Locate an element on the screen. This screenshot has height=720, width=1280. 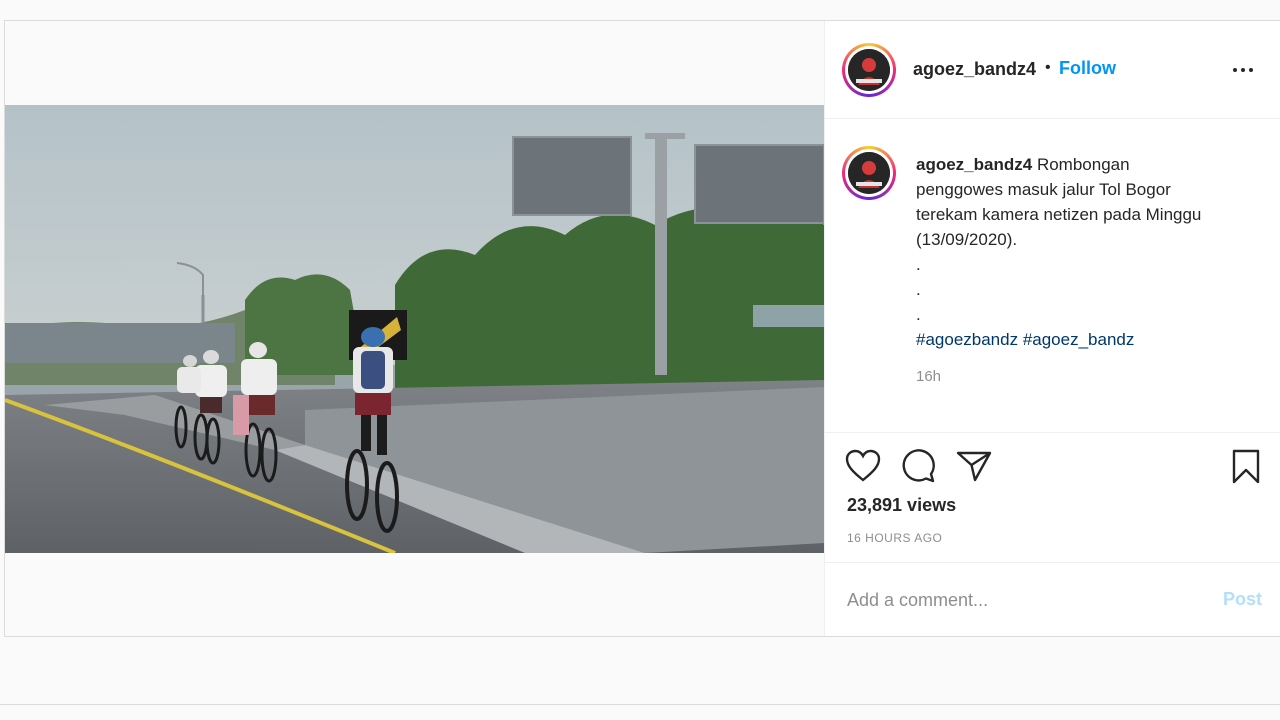
comment-bar: Post is located at coordinates (1052, 599).